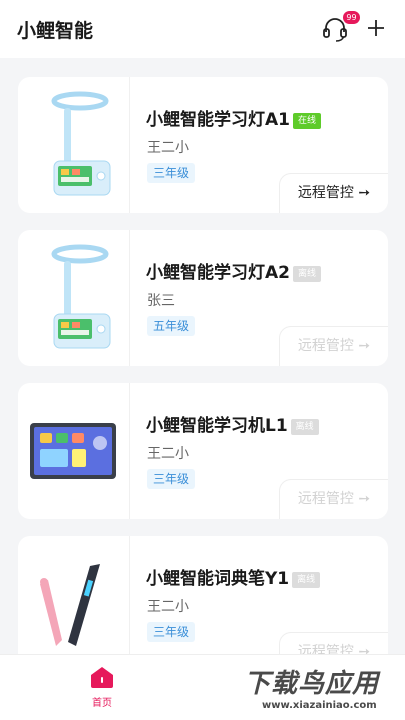 The width and height of the screenshot is (405, 720). Describe the element at coordinates (233, 576) in the screenshot. I see `device-name: 小鲤智能词典笔Y1 离线` at that location.